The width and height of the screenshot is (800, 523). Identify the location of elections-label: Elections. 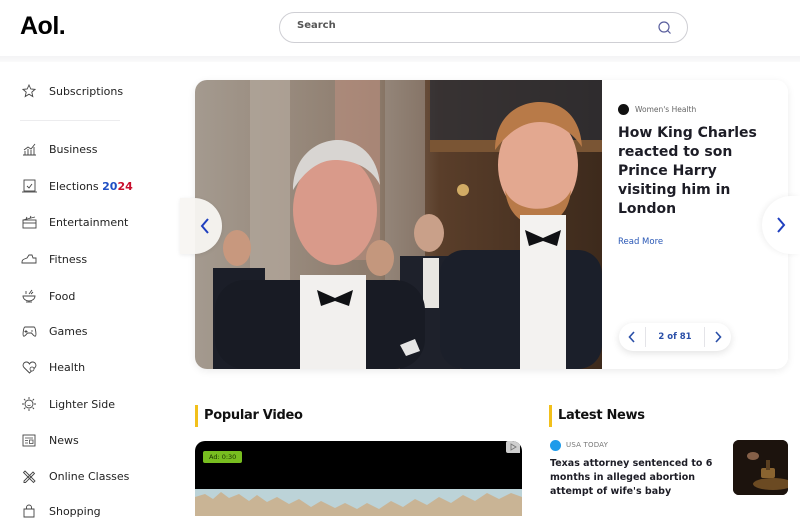
(74, 186).